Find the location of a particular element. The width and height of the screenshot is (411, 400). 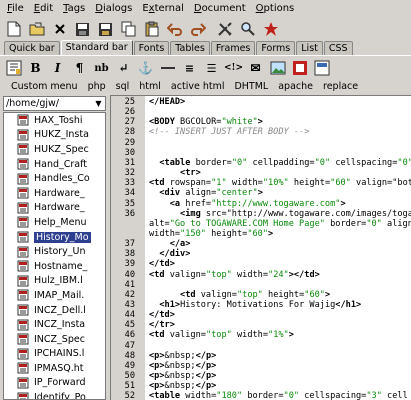

chevron-down-icon: ▼ is located at coordinates (98, 103).